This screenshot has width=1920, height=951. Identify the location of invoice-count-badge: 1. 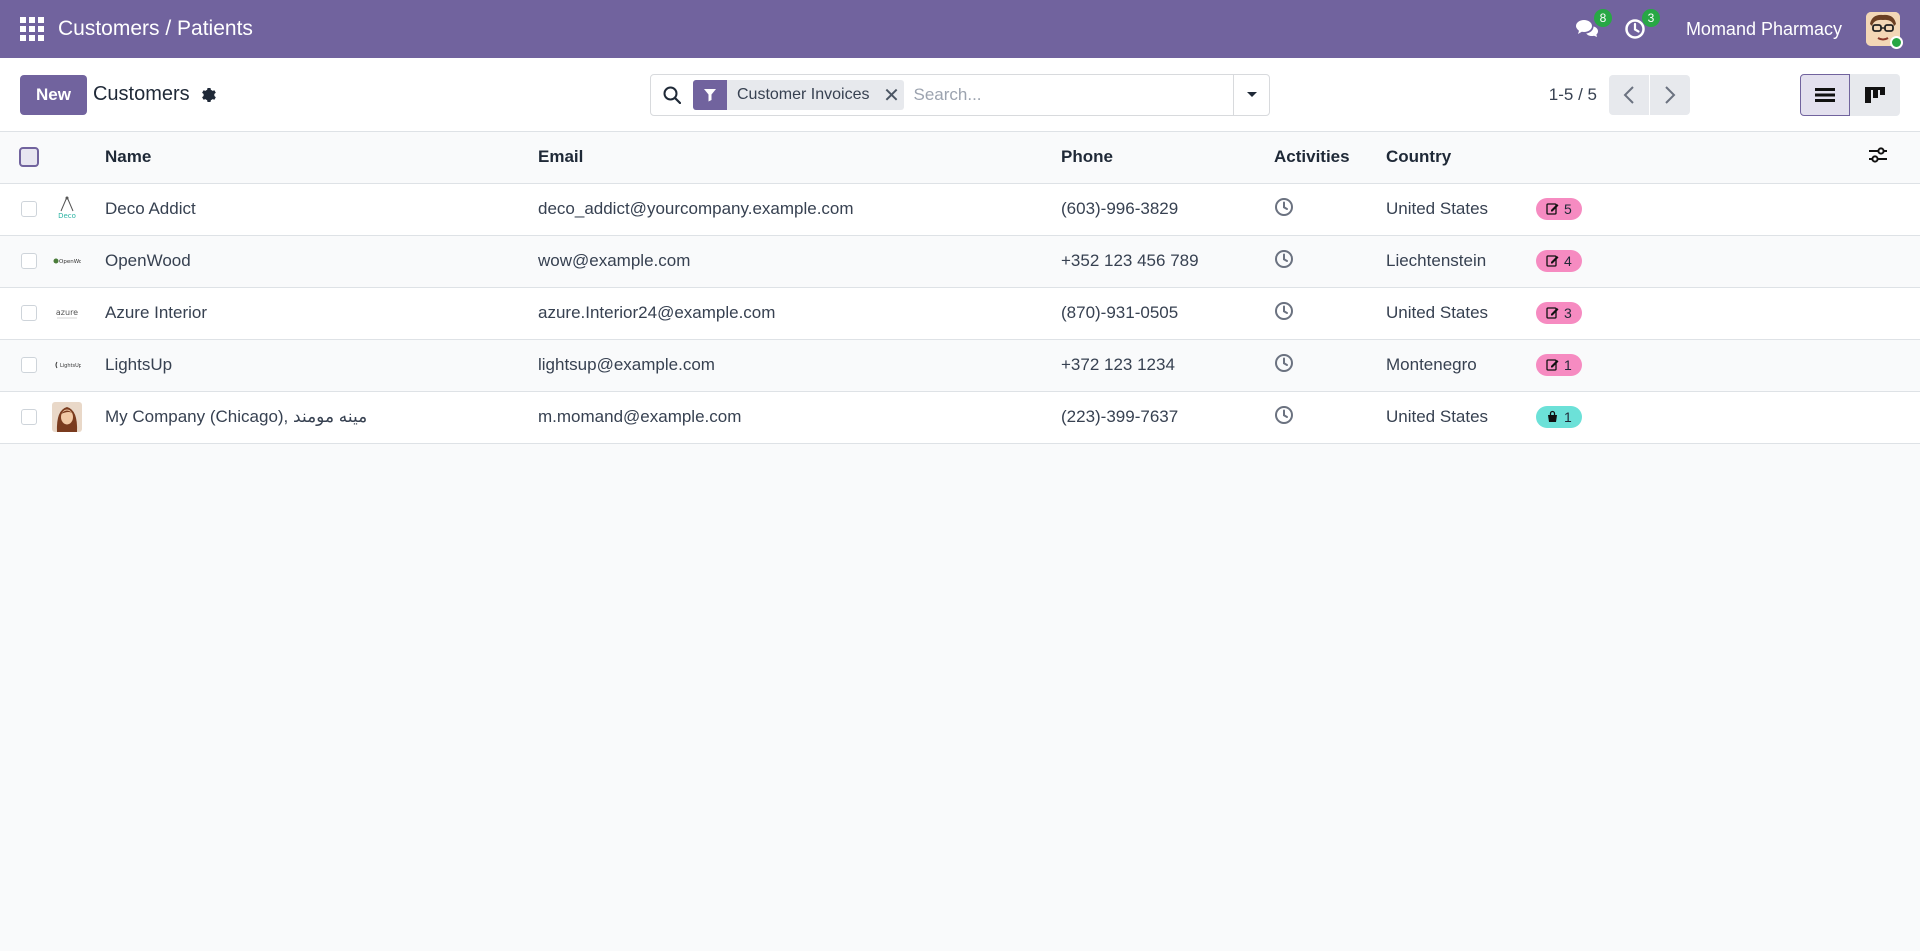
(1559, 364).